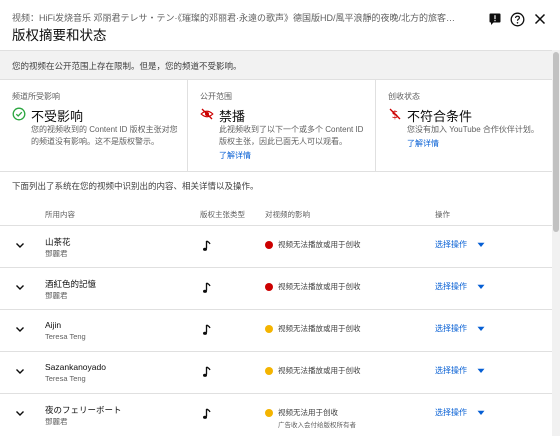  What do you see at coordinates (207, 114) in the screenshot?
I see `visibility-off-icon` at bounding box center [207, 114].